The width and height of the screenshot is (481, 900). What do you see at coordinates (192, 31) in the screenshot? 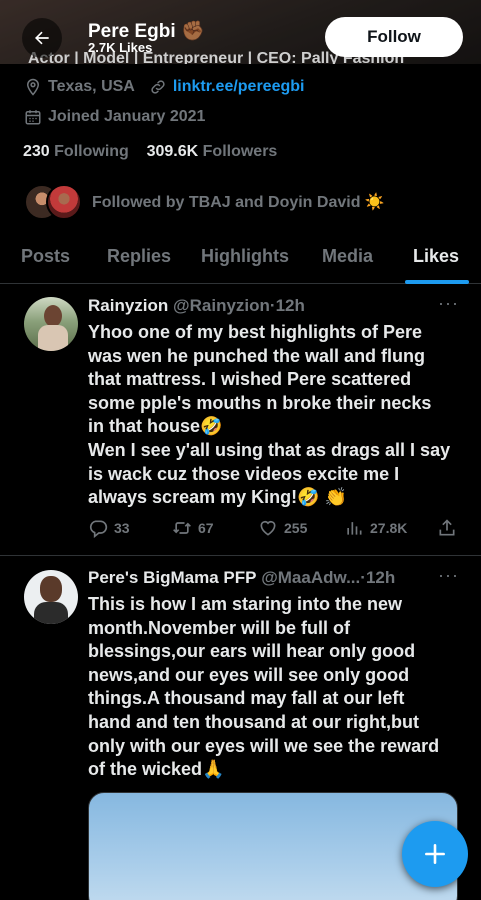
I see `name-emoji: ✊🏾` at bounding box center [192, 31].